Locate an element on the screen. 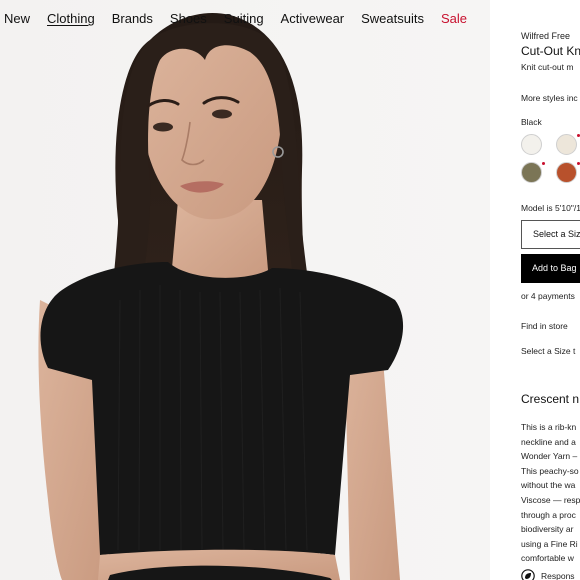 Image resolution: width=580 pixels, height=580 pixels. details-line: without the wa is located at coordinates (548, 485).